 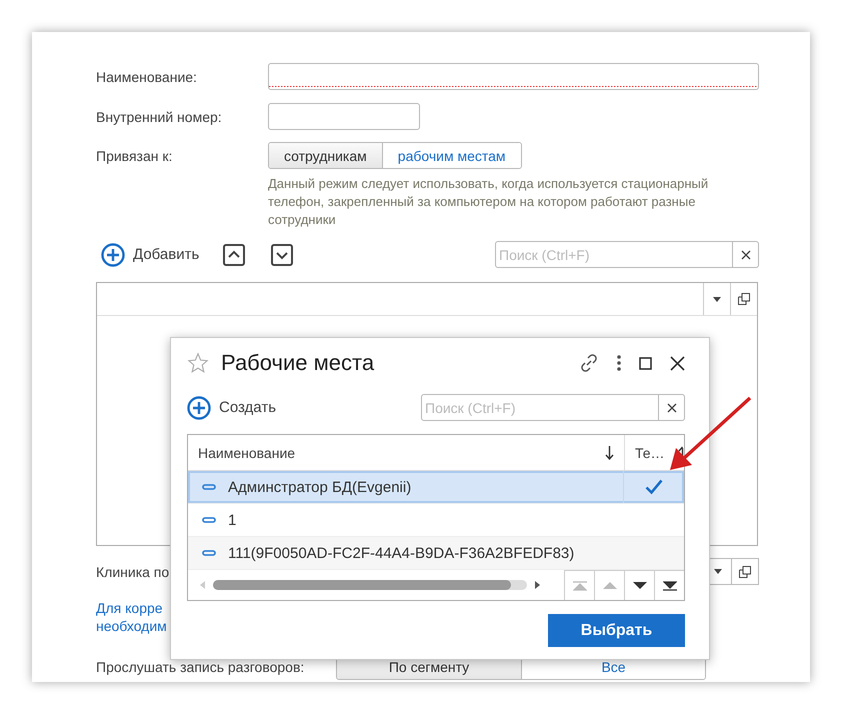 What do you see at coordinates (320, 487) in the screenshot?
I see `table-cell: Админстратор БД(Evgenii)` at bounding box center [320, 487].